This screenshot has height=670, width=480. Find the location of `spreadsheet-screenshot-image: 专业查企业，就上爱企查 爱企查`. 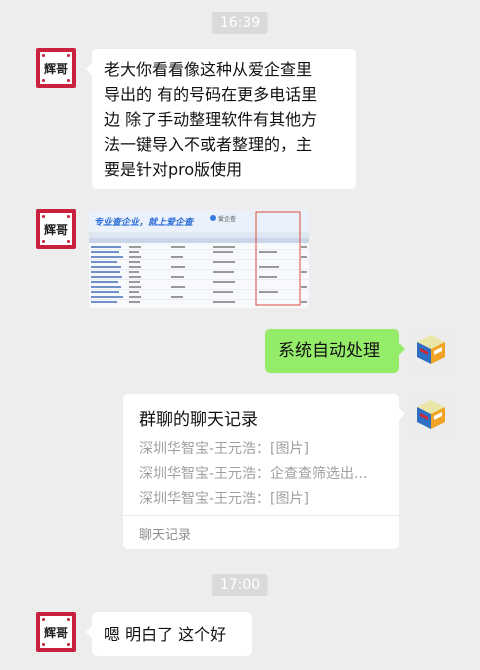

spreadsheet-screenshot-image: 专业查企业，就上爱企查 爱企查 is located at coordinates (199, 259).